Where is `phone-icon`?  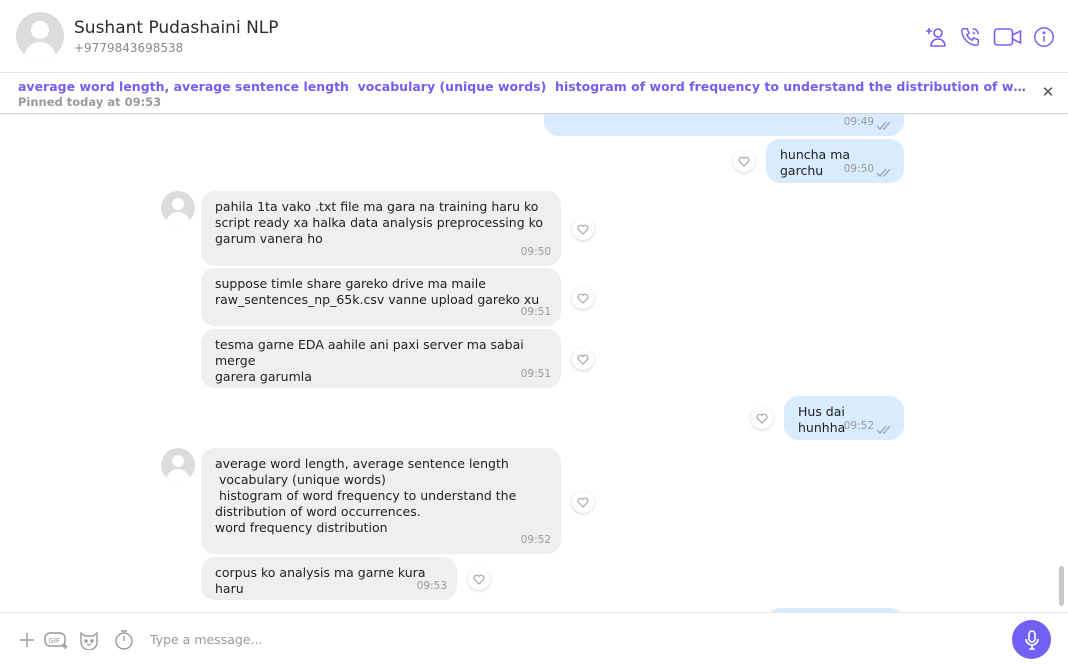 phone-icon is located at coordinates (970, 37).